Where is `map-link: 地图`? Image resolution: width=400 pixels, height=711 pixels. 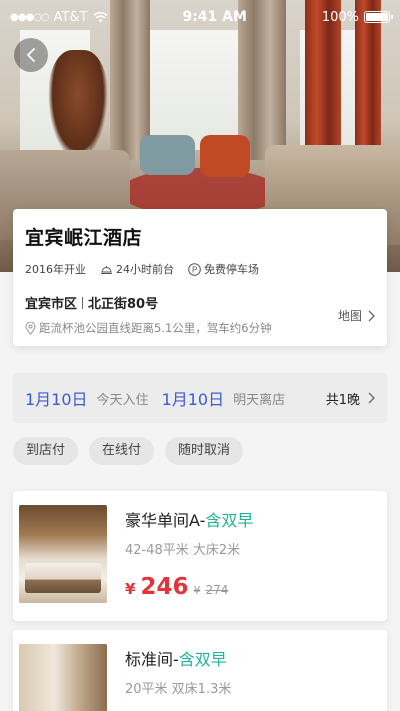 map-link: 地图 is located at coordinates (356, 315).